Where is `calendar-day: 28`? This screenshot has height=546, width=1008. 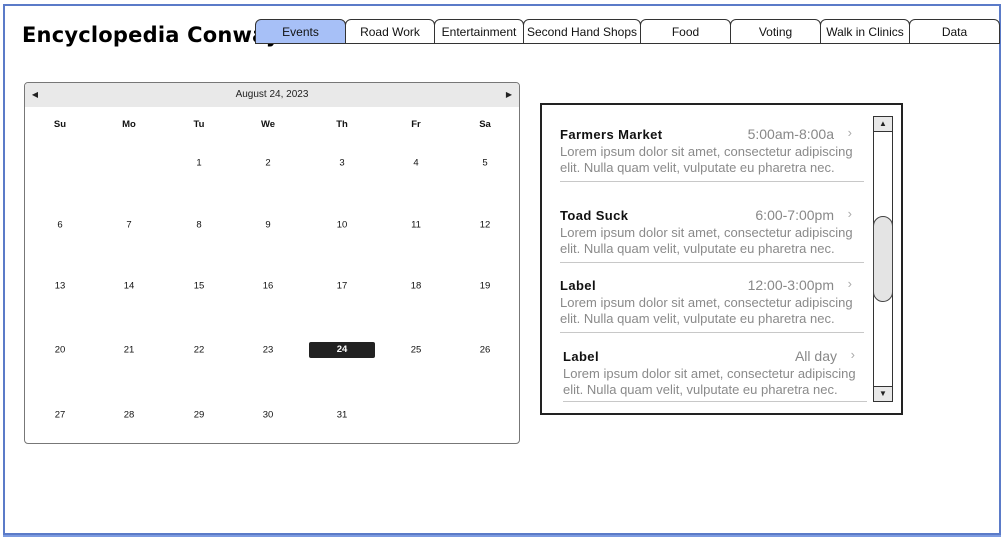
calendar-day: 28 is located at coordinates (129, 415).